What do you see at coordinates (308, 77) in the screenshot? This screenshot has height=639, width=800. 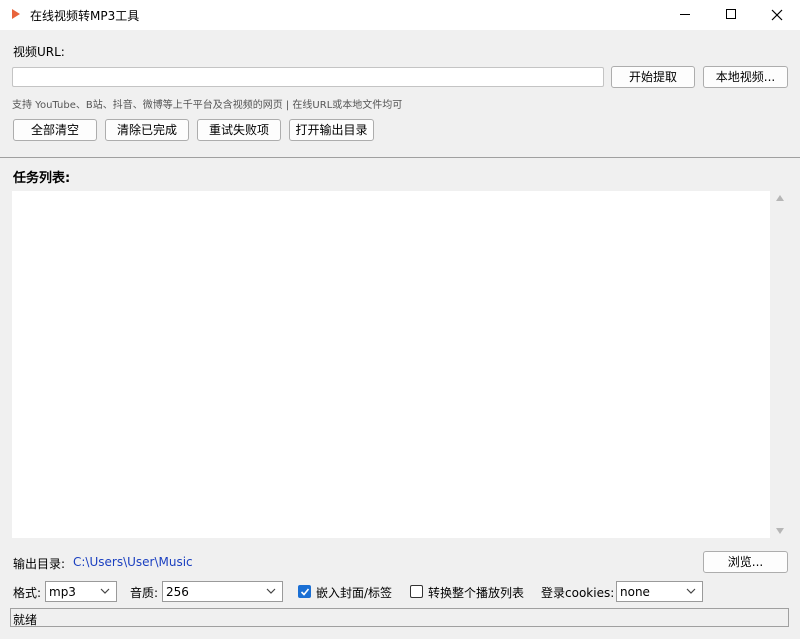 I see `url-input` at bounding box center [308, 77].